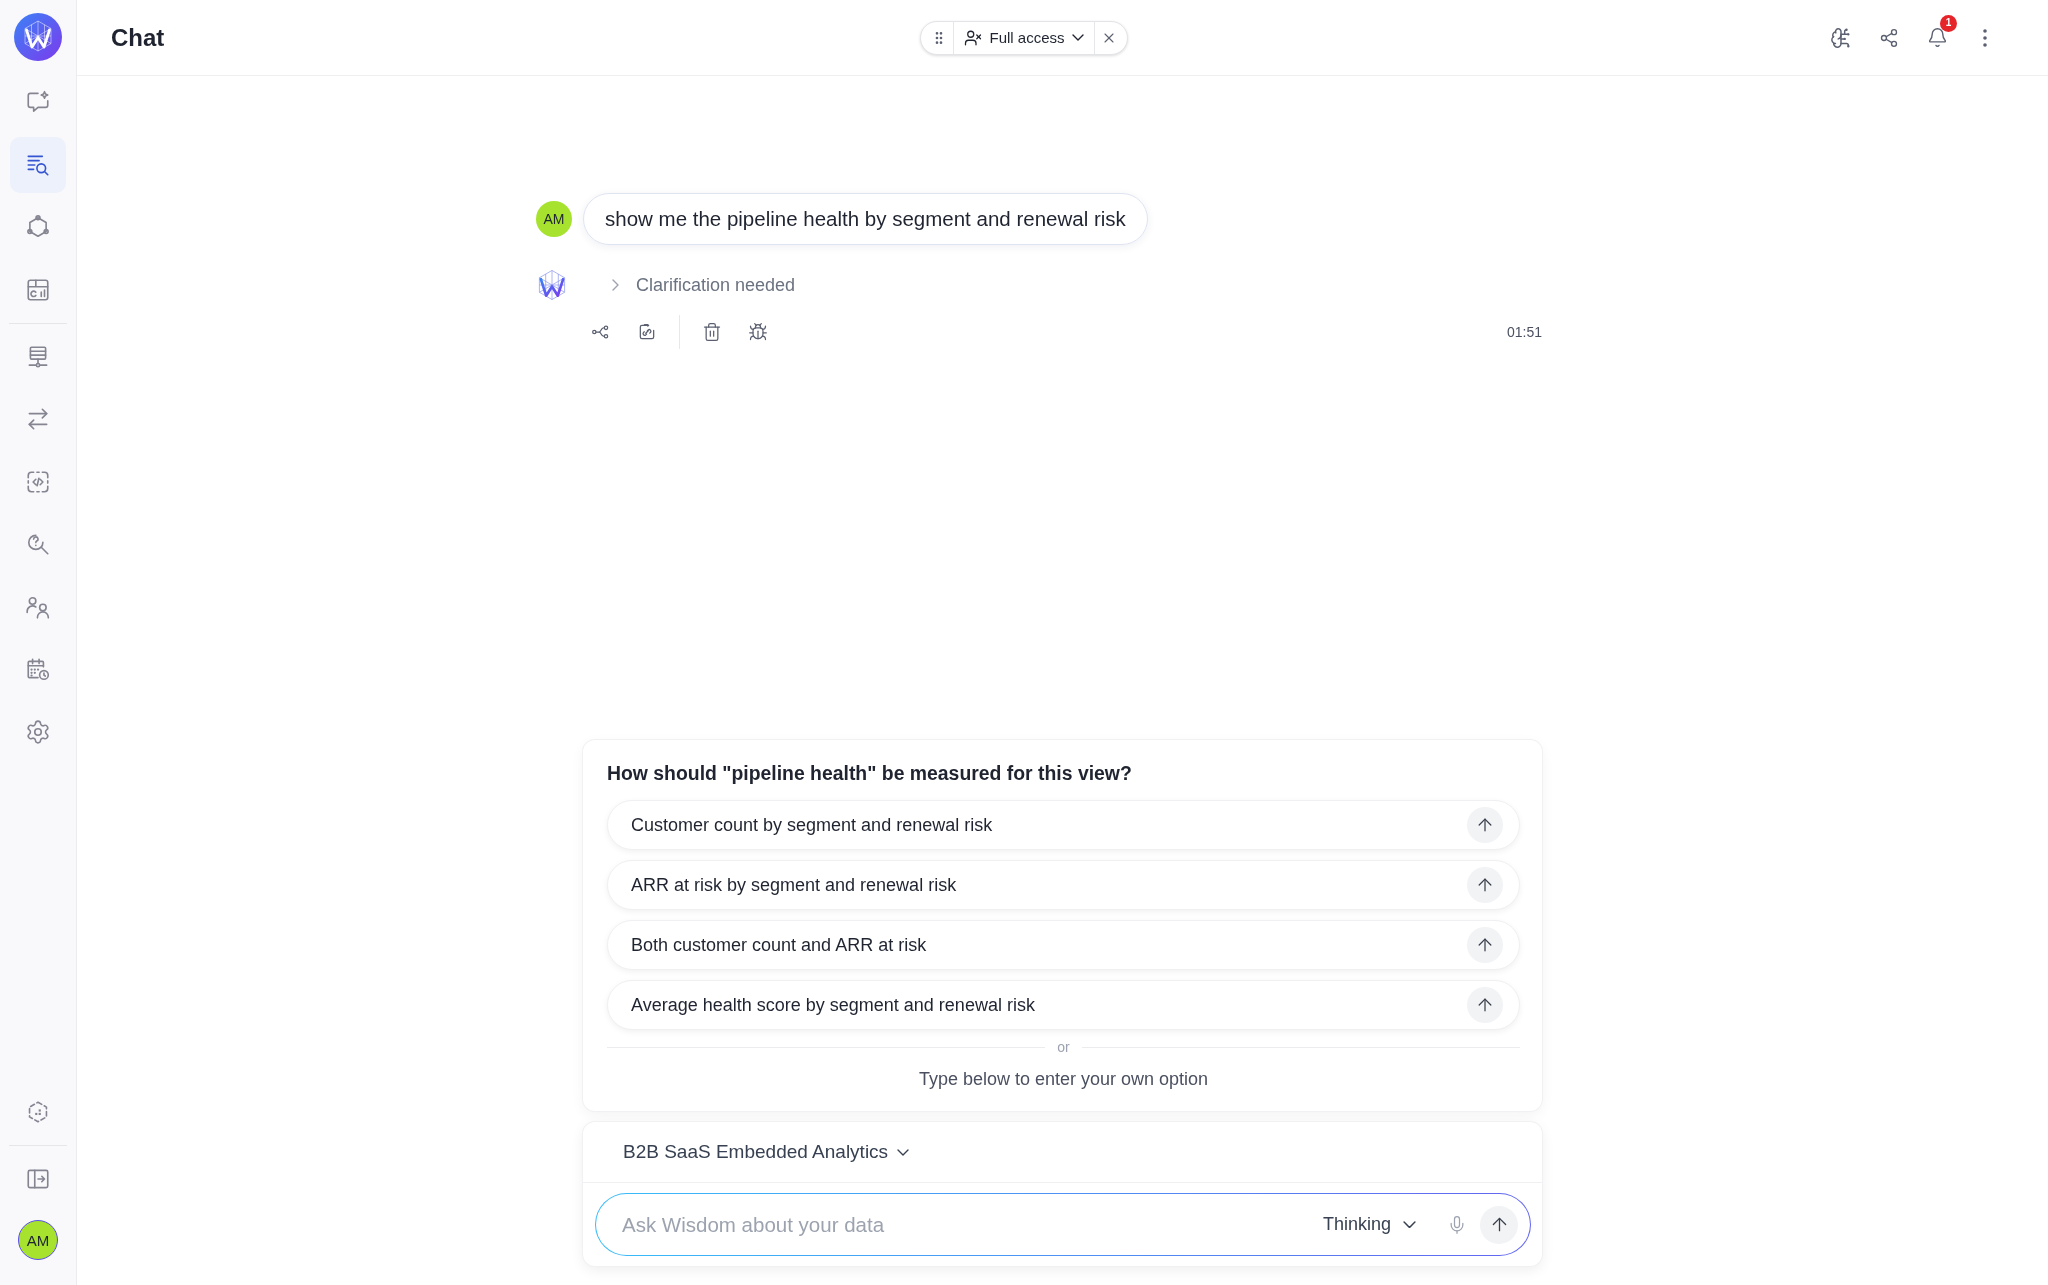 This screenshot has width=2048, height=1285. What do you see at coordinates (38, 481) in the screenshot?
I see `code-icon` at bounding box center [38, 481].